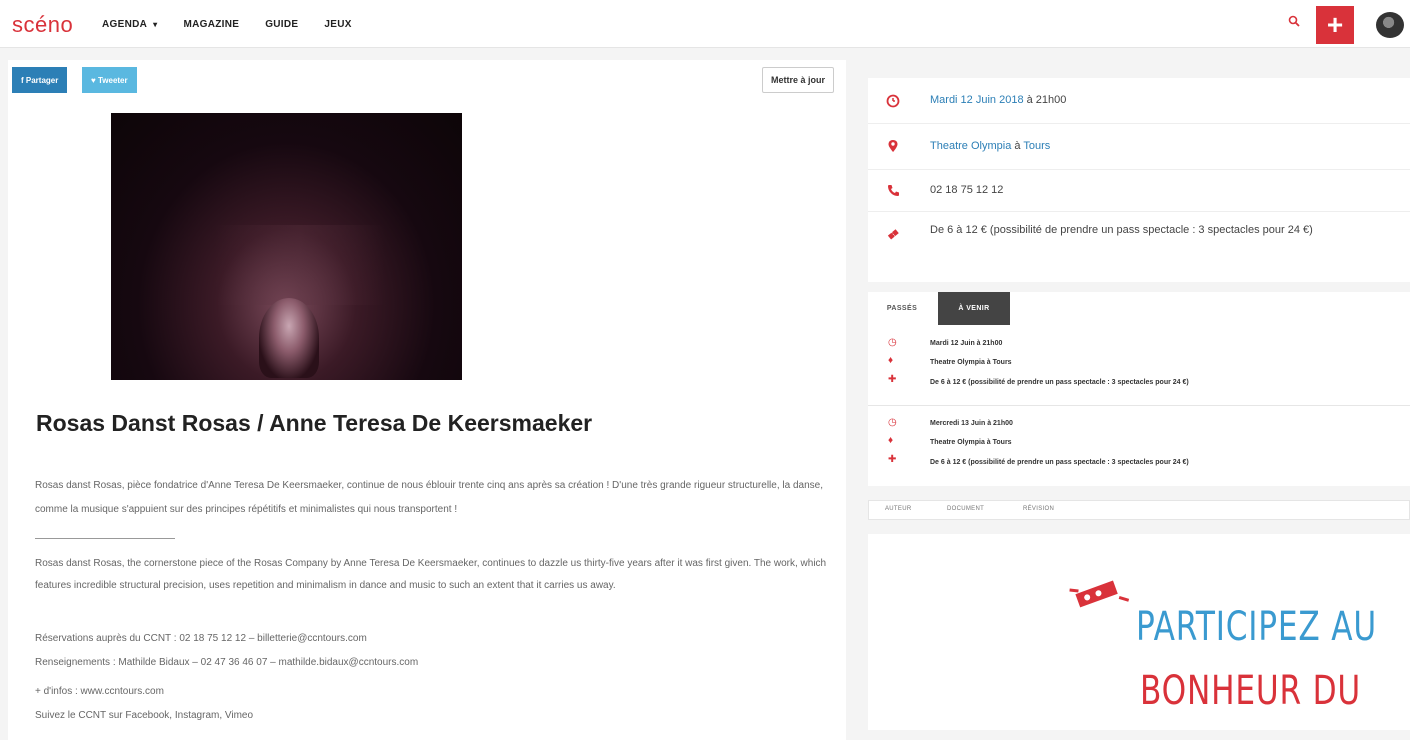  I want to click on info-row-phone: 02 18 75 12 12, so click(1139, 191).